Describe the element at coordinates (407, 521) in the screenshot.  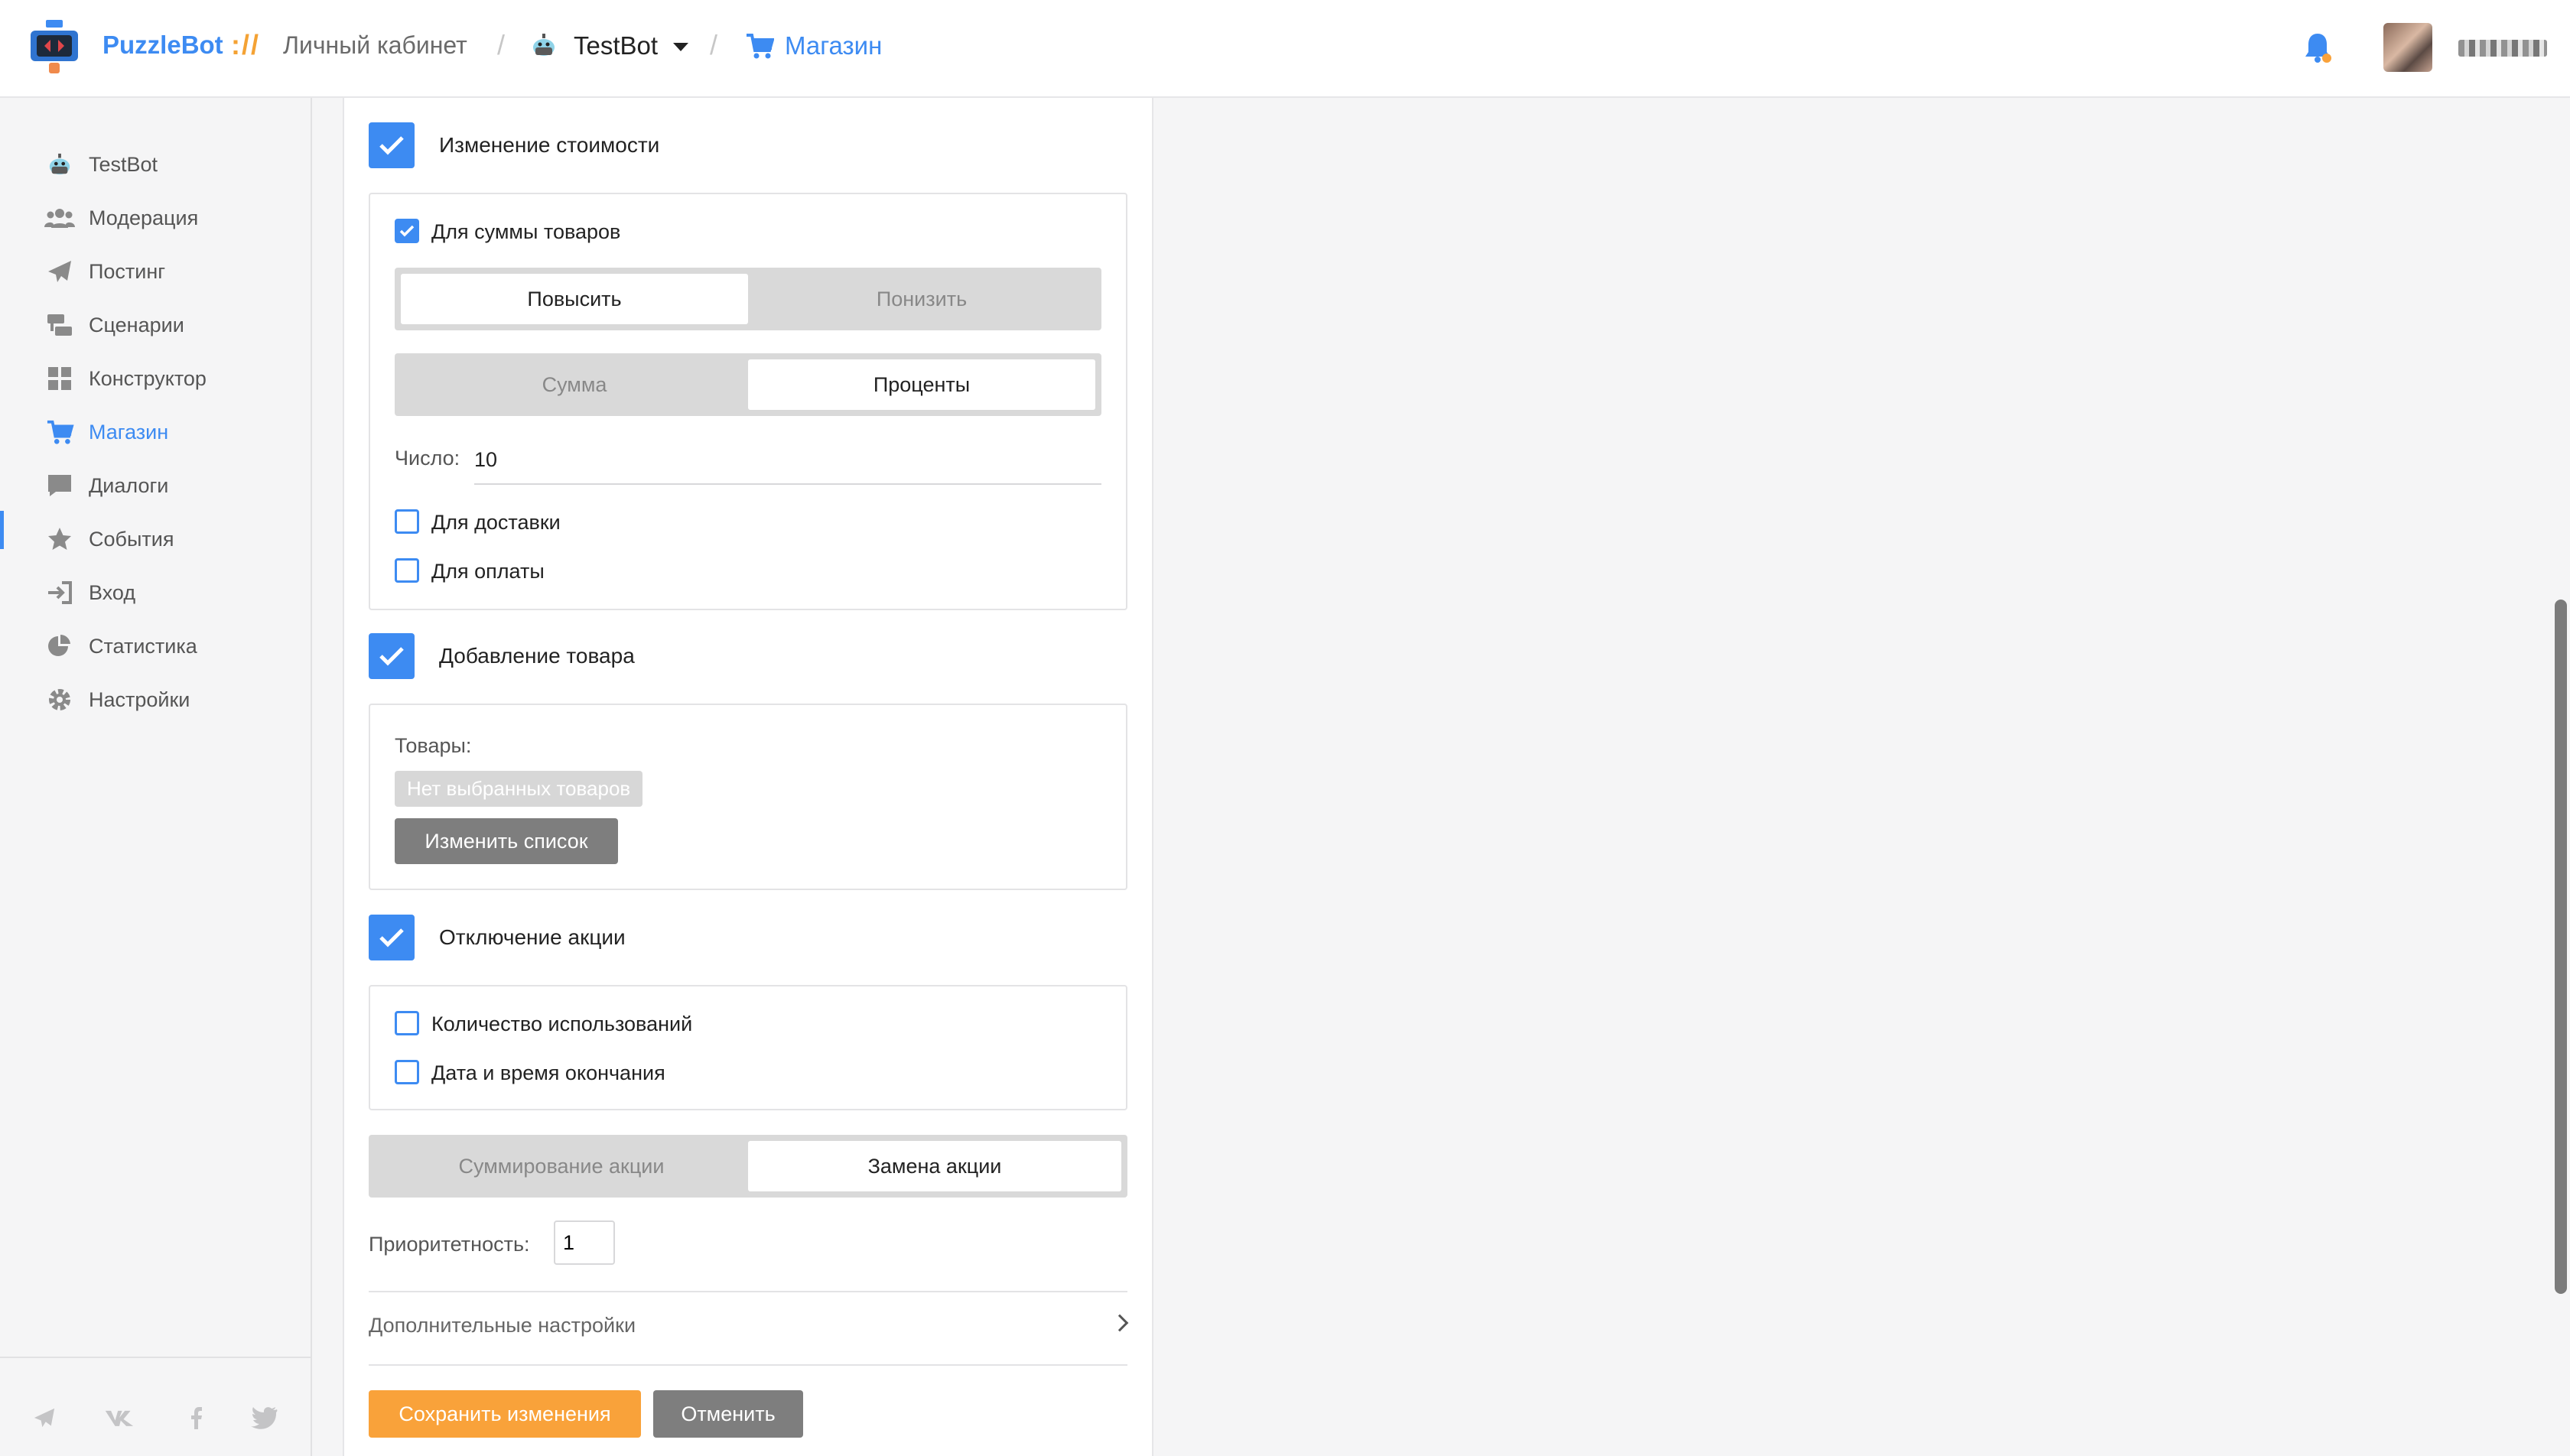
I see `for-delivery-checkbox` at that location.